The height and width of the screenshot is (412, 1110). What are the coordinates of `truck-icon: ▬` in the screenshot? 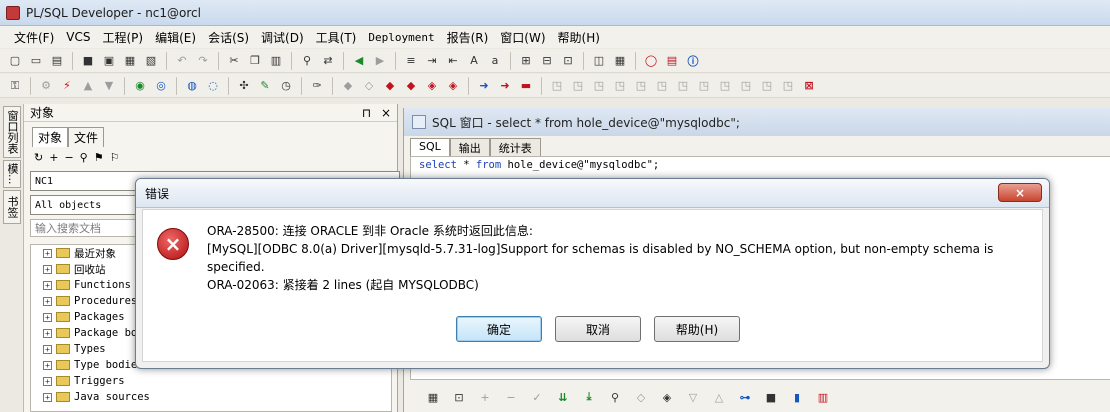 It's located at (526, 86).